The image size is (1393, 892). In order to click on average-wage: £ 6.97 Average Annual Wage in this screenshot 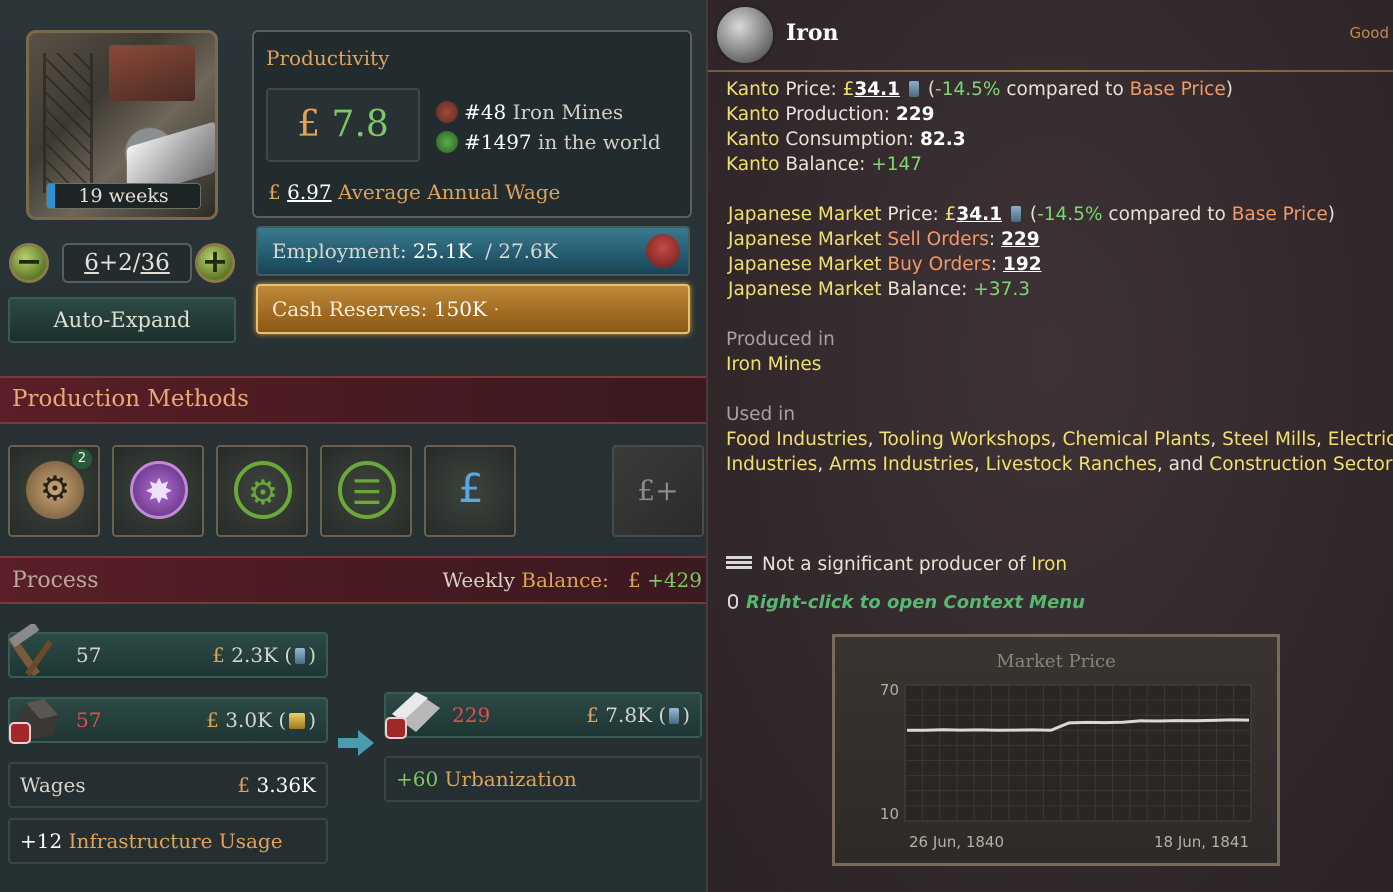, I will do `click(414, 192)`.